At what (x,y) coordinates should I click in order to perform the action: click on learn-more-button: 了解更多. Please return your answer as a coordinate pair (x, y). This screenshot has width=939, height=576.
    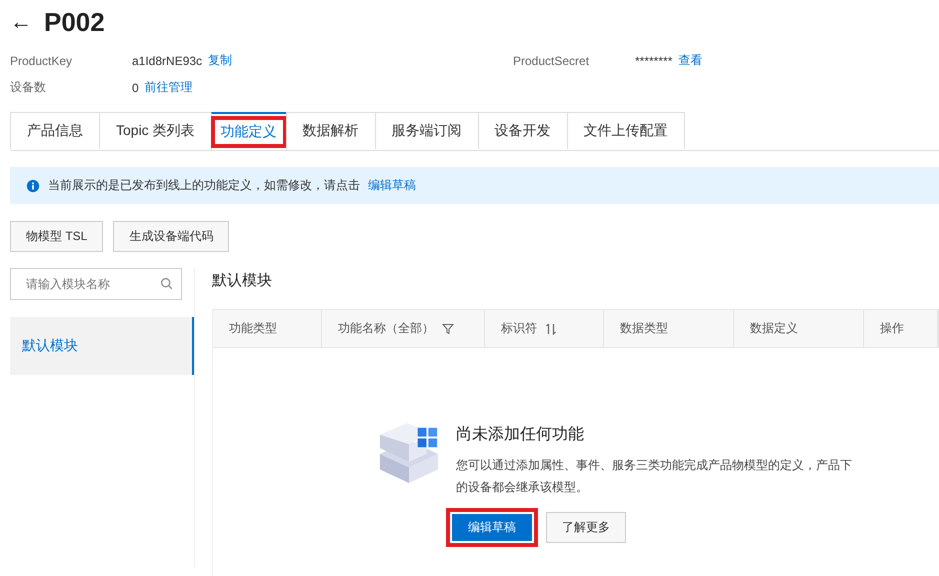
    Looking at the image, I should click on (586, 527).